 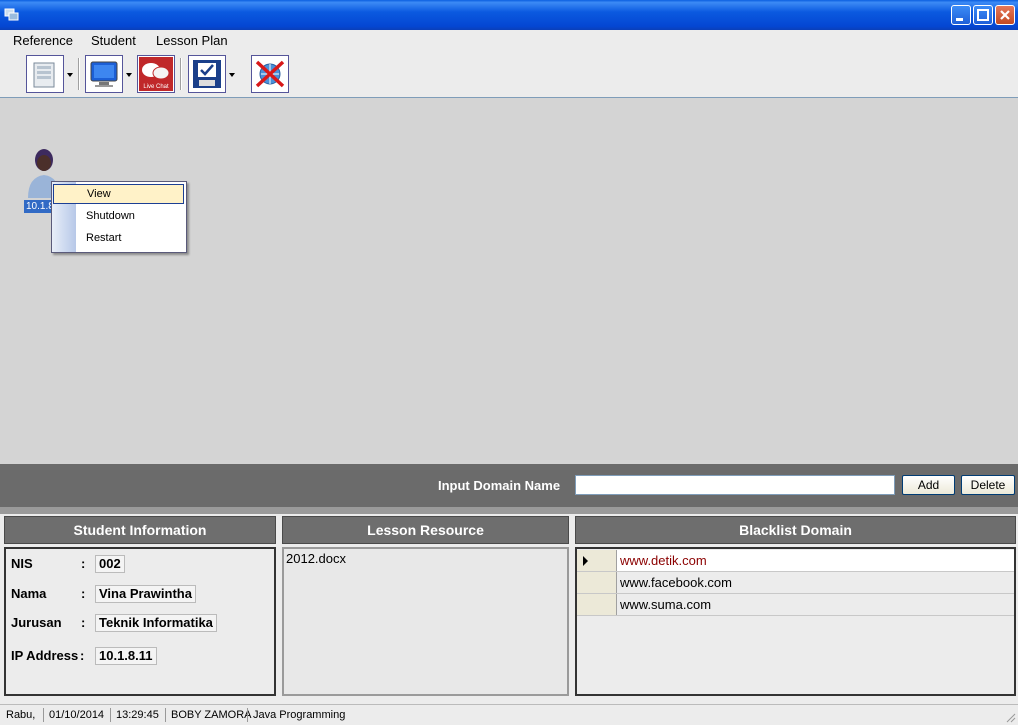 What do you see at coordinates (83, 622) in the screenshot?
I see `jurusan-colon: :` at bounding box center [83, 622].